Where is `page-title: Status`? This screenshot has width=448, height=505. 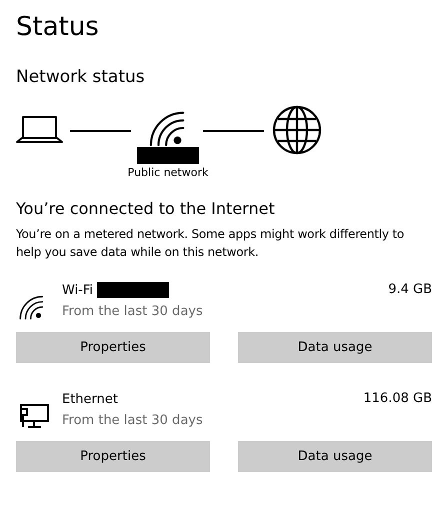
page-title: Status is located at coordinates (58, 27).